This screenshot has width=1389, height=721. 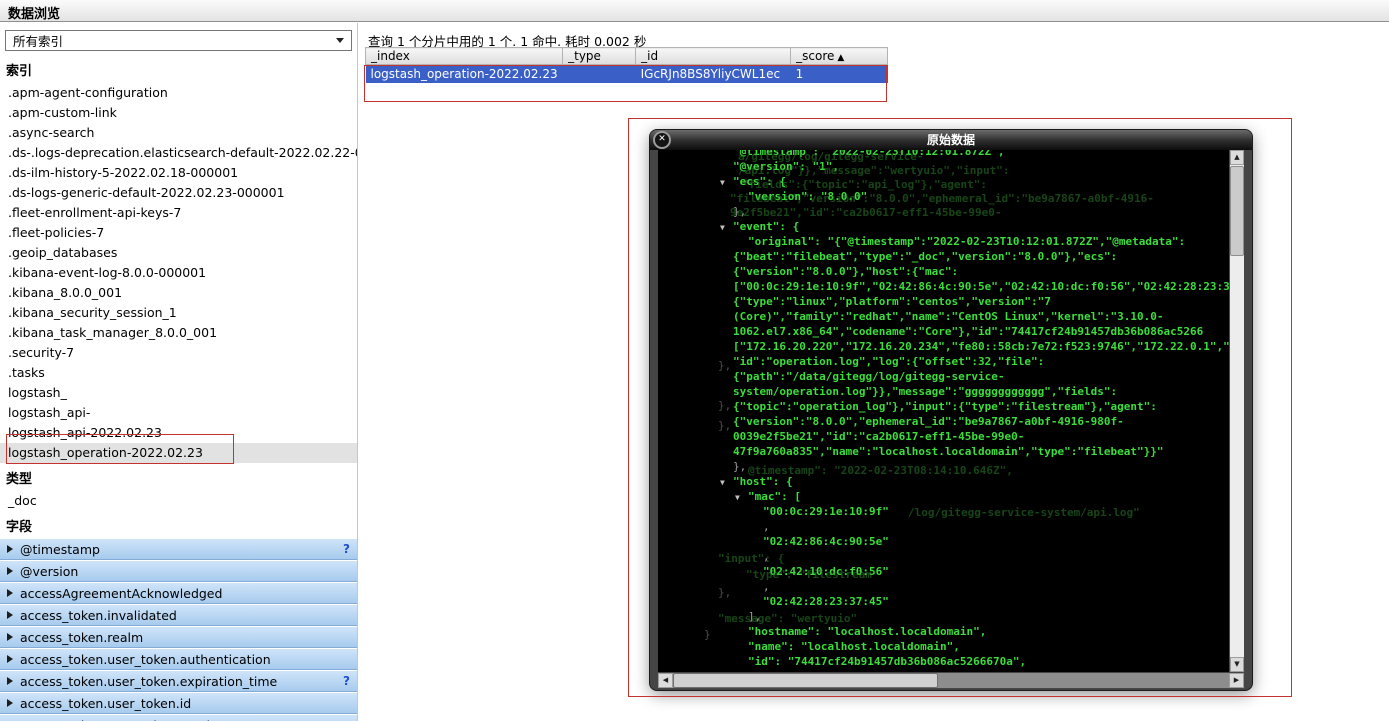 I want to click on field-item: @version, so click(x=178, y=571).